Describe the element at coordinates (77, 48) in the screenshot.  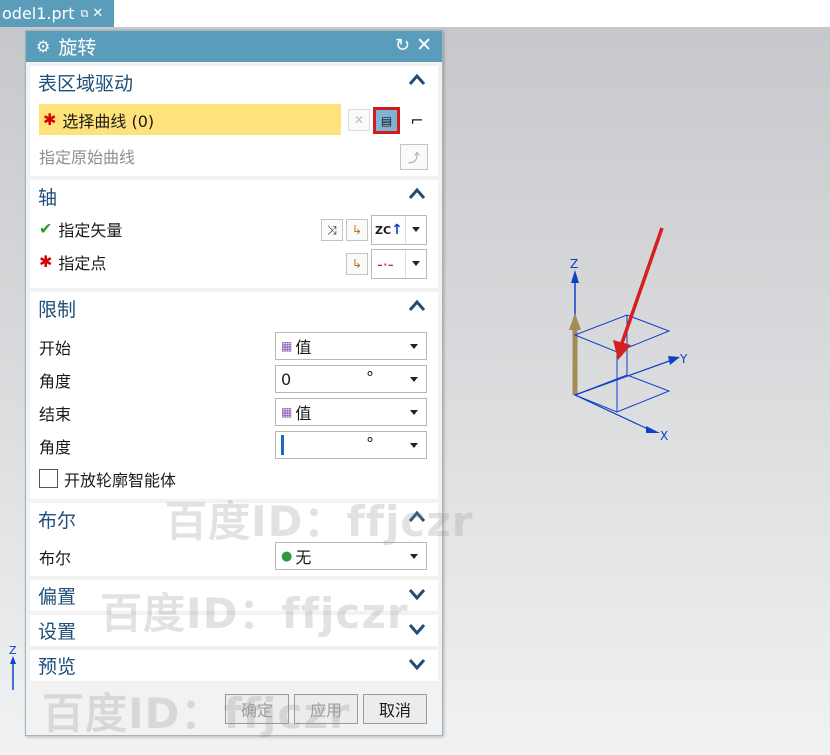
I see `dialog-title: 旋转` at that location.